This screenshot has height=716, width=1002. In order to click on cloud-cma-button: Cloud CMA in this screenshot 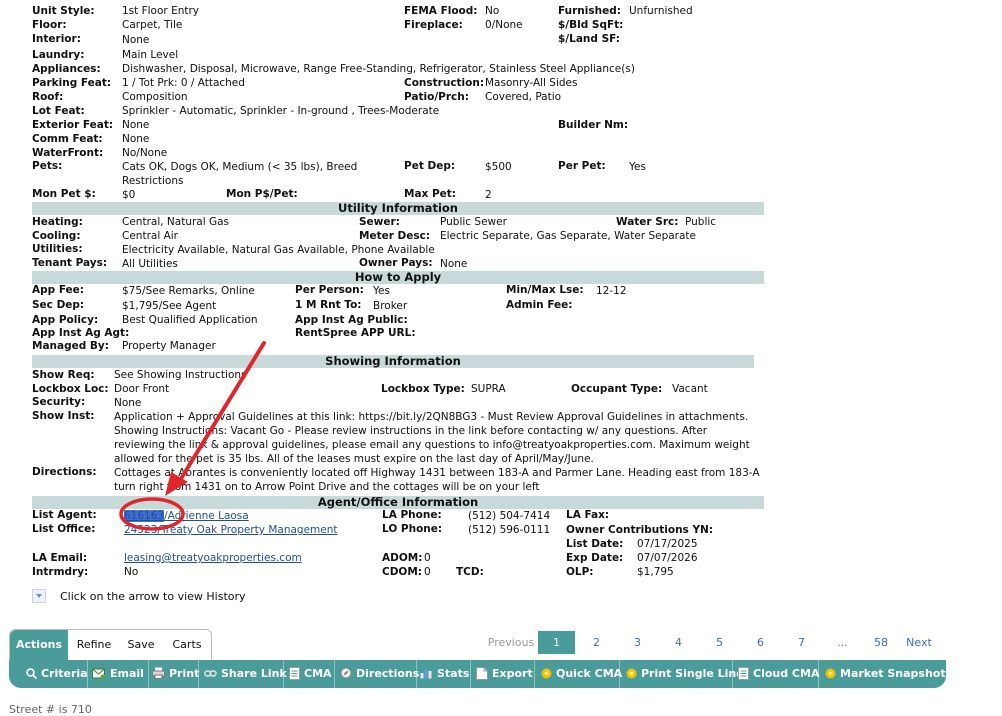, I will do `click(776, 674)`.